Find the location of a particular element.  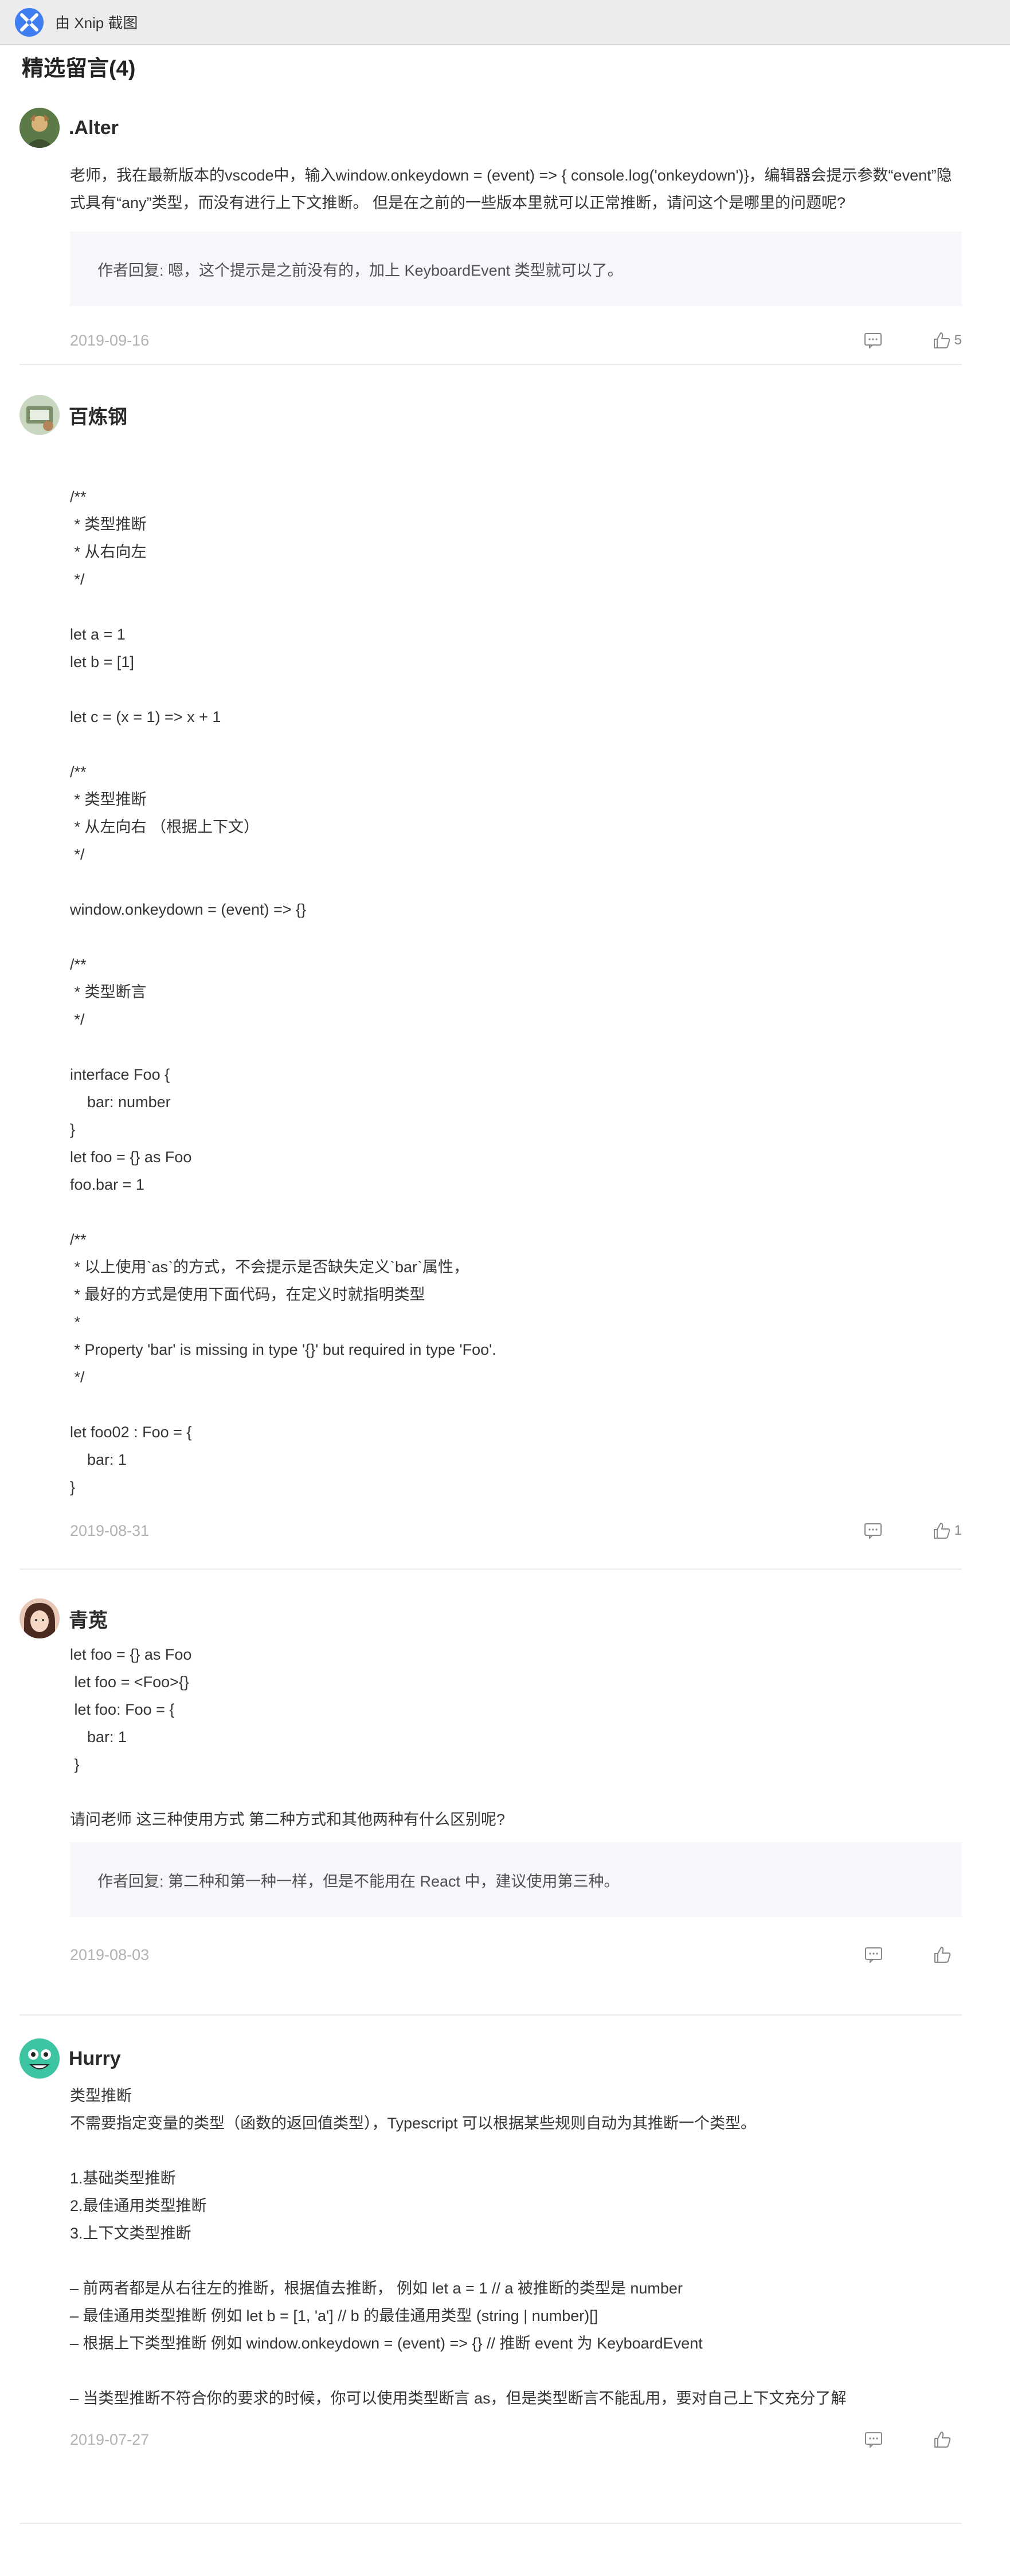

comment-username: 青莵 is located at coordinates (88, 1619).